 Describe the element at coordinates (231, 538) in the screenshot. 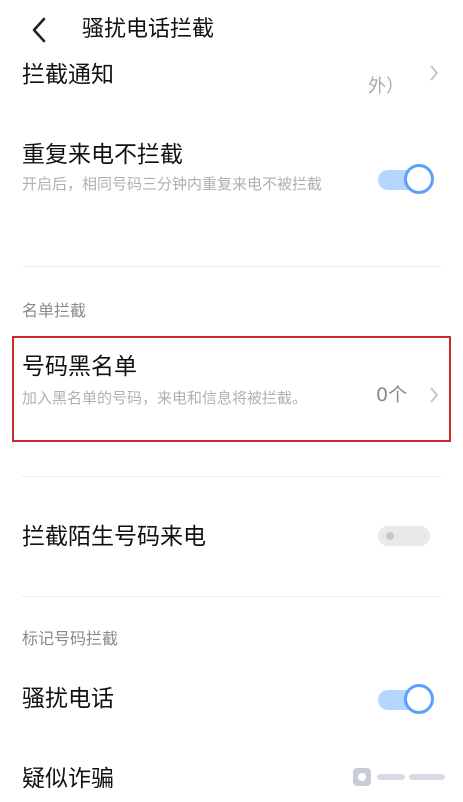

I see `stranger-row: 拦截陌生号码来电` at that location.